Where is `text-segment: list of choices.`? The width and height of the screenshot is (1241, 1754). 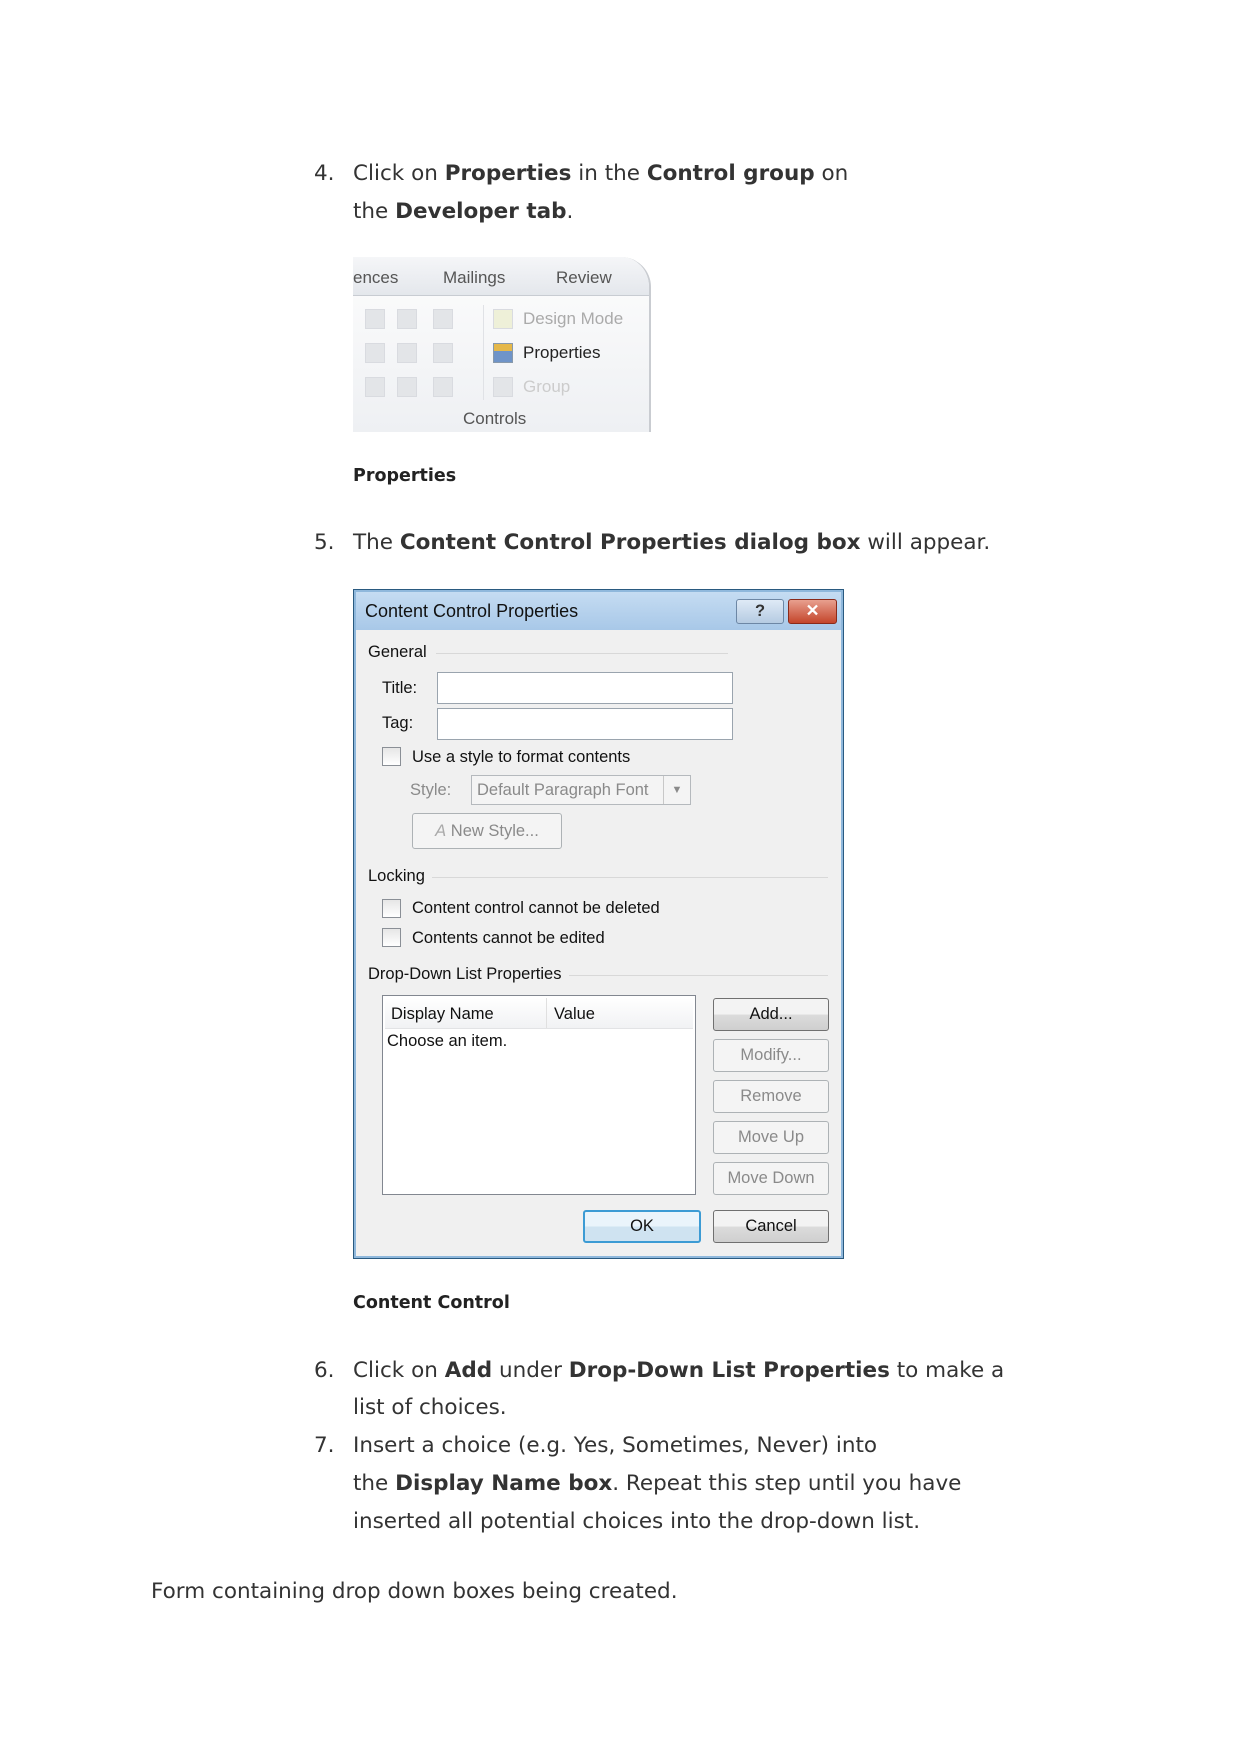
text-segment: list of choices. is located at coordinates (430, 1407).